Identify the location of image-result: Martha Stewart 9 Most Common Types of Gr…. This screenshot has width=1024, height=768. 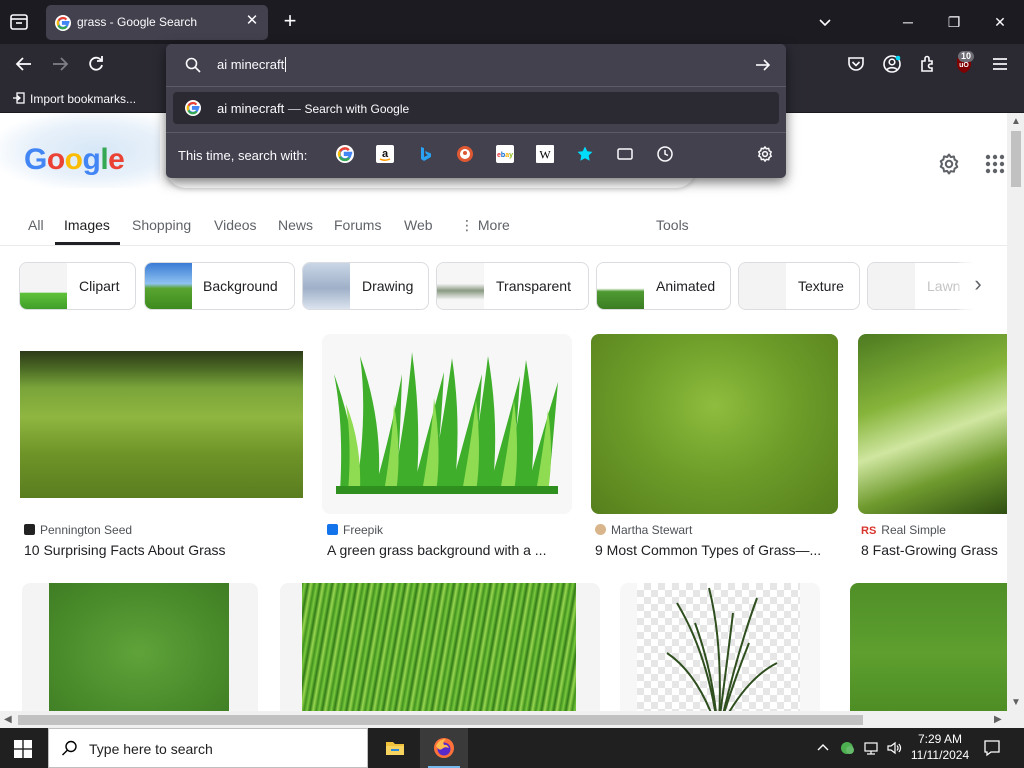
(714, 449).